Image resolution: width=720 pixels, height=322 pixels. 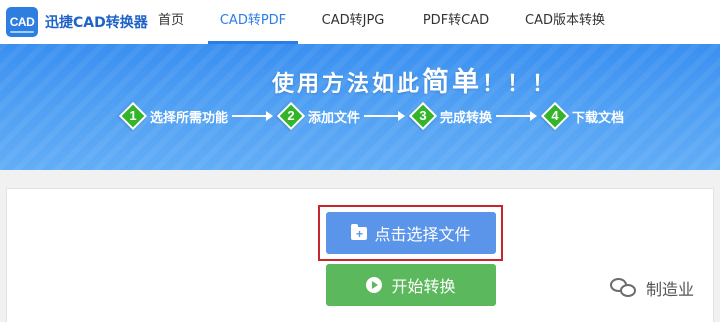 I want to click on nav-item-pdf-to-cad: PDF转CAD, so click(x=456, y=22).